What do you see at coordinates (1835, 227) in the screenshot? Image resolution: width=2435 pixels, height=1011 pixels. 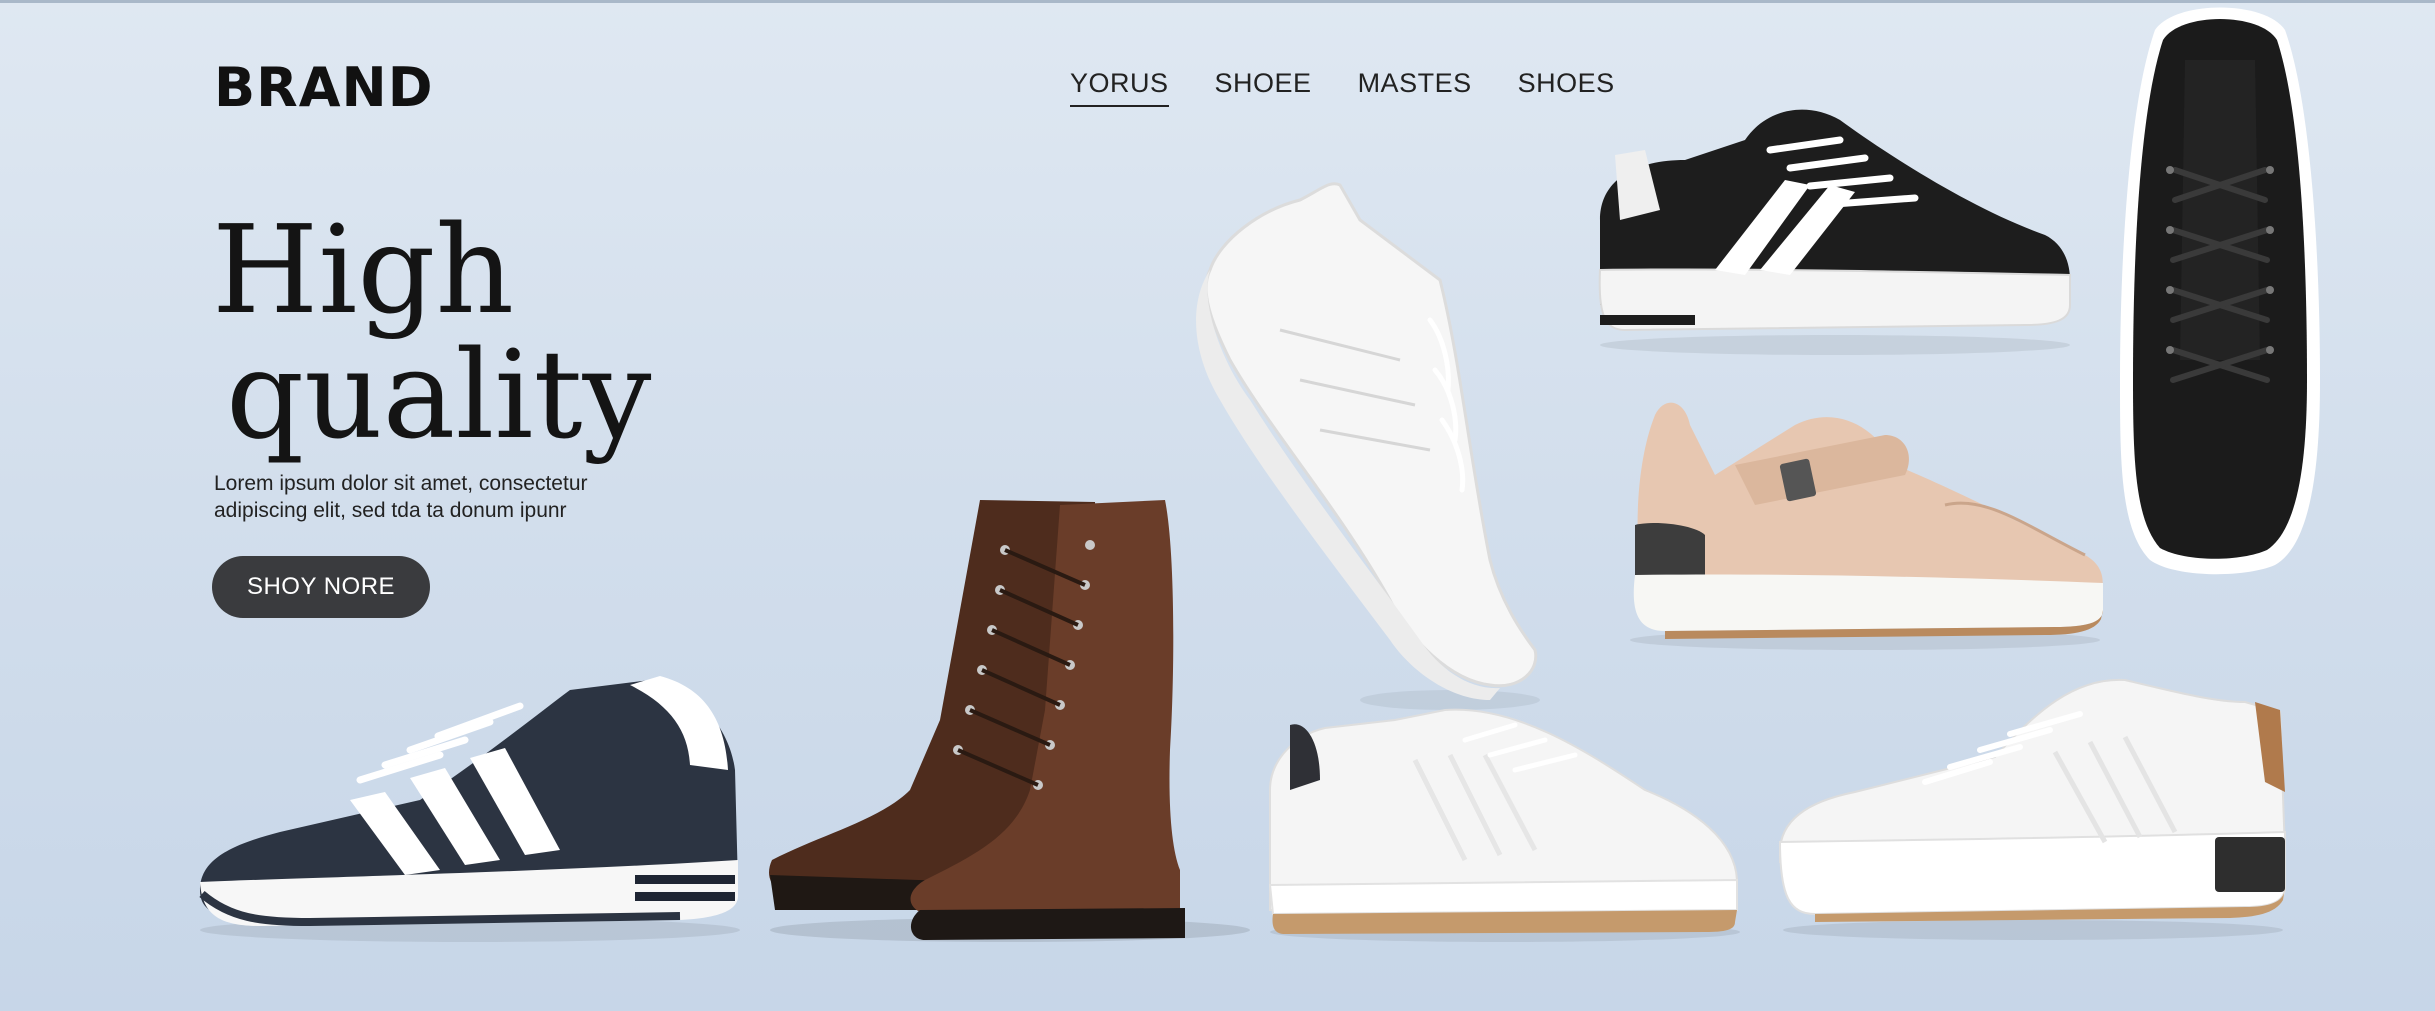 I see `product-black-white-striped-sneaker` at bounding box center [1835, 227].